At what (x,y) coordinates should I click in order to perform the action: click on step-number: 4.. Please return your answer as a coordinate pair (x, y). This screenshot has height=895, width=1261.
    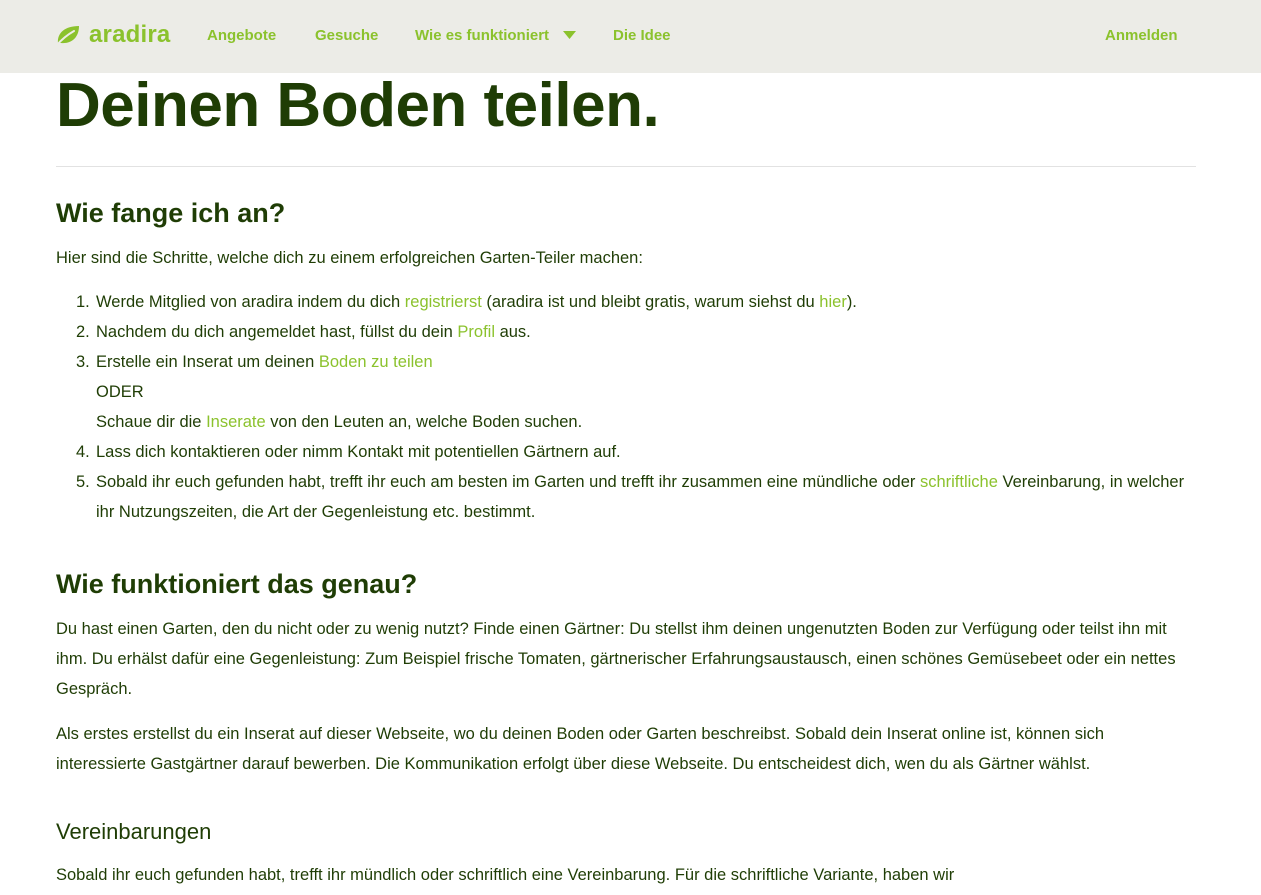
    Looking at the image, I should click on (83, 452).